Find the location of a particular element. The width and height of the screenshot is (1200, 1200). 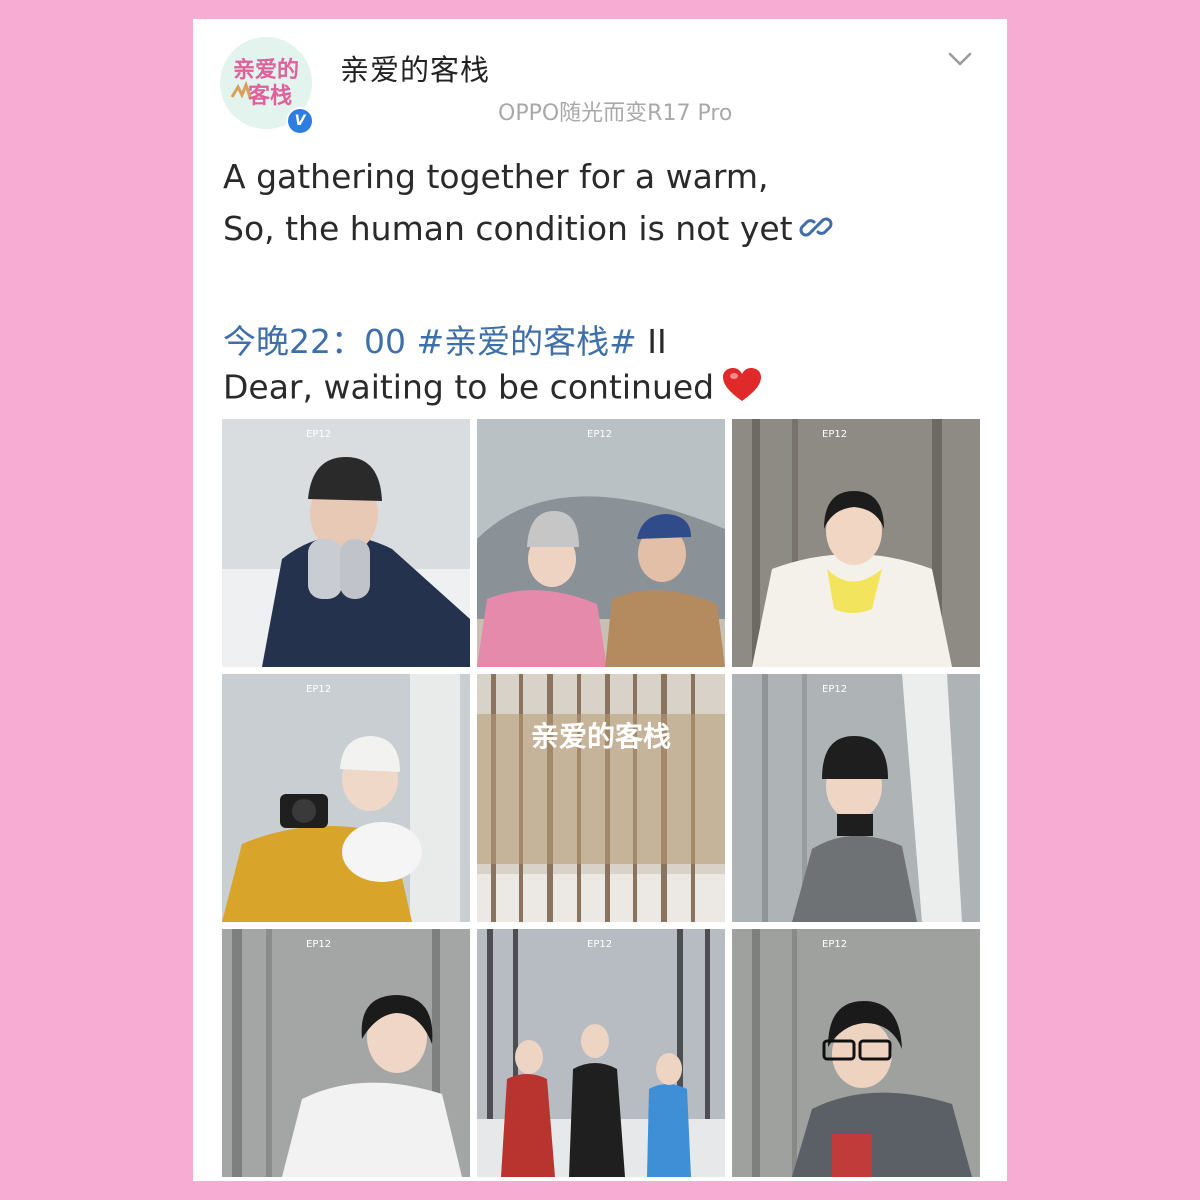

chevron-down-icon is located at coordinates (960, 59).